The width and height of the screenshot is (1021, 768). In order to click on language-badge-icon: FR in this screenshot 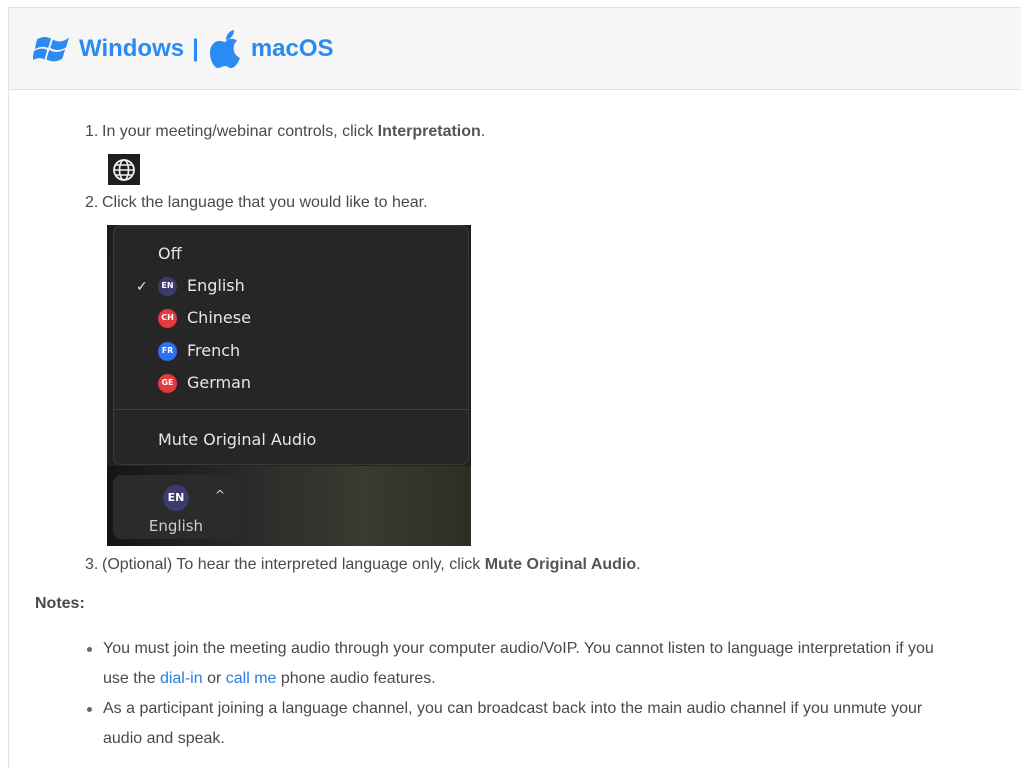, I will do `click(167, 351)`.